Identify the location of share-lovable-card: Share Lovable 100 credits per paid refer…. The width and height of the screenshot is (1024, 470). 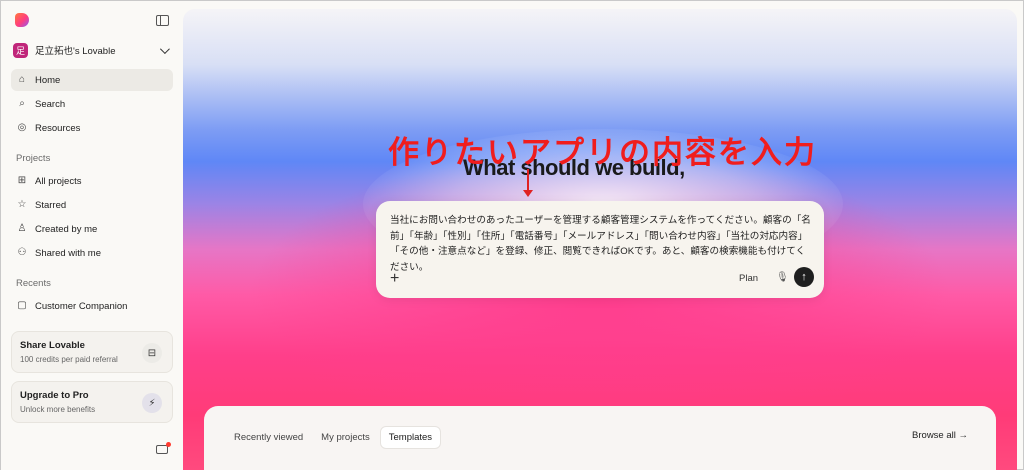
(92, 352).